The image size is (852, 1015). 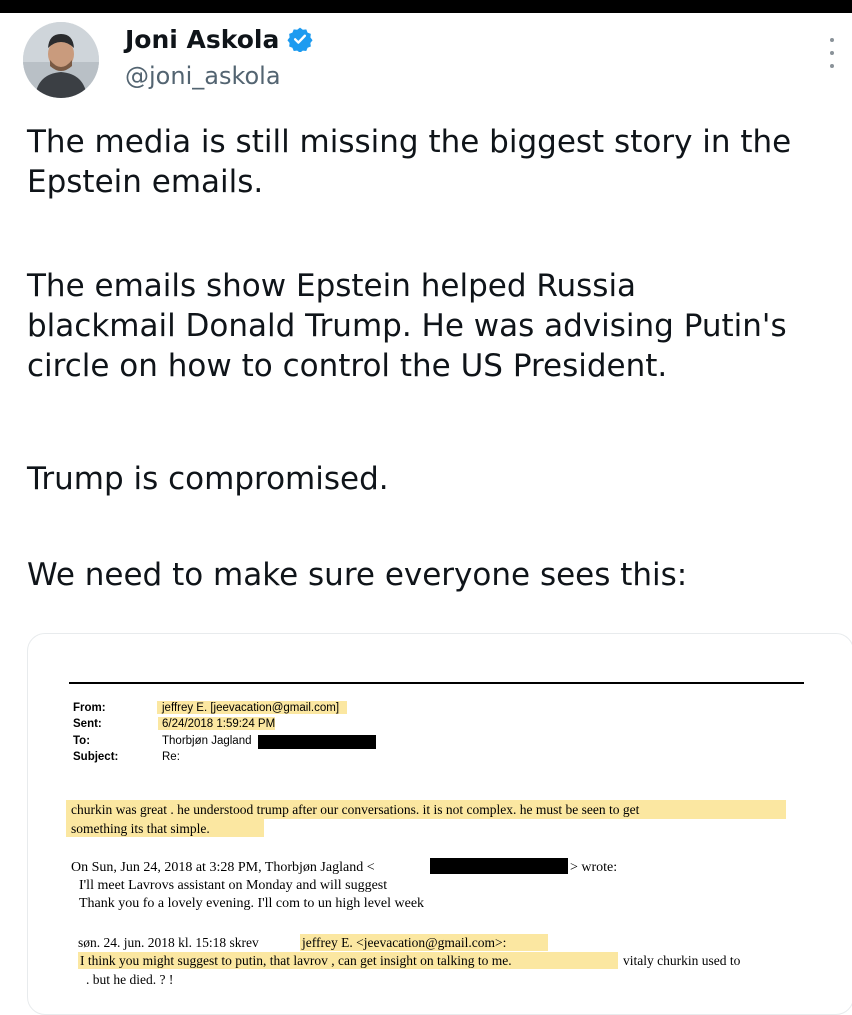 I want to click on nested-intro: søn. 24. jun. 2018 kl. 15:18 skrev, so click(x=168, y=942).